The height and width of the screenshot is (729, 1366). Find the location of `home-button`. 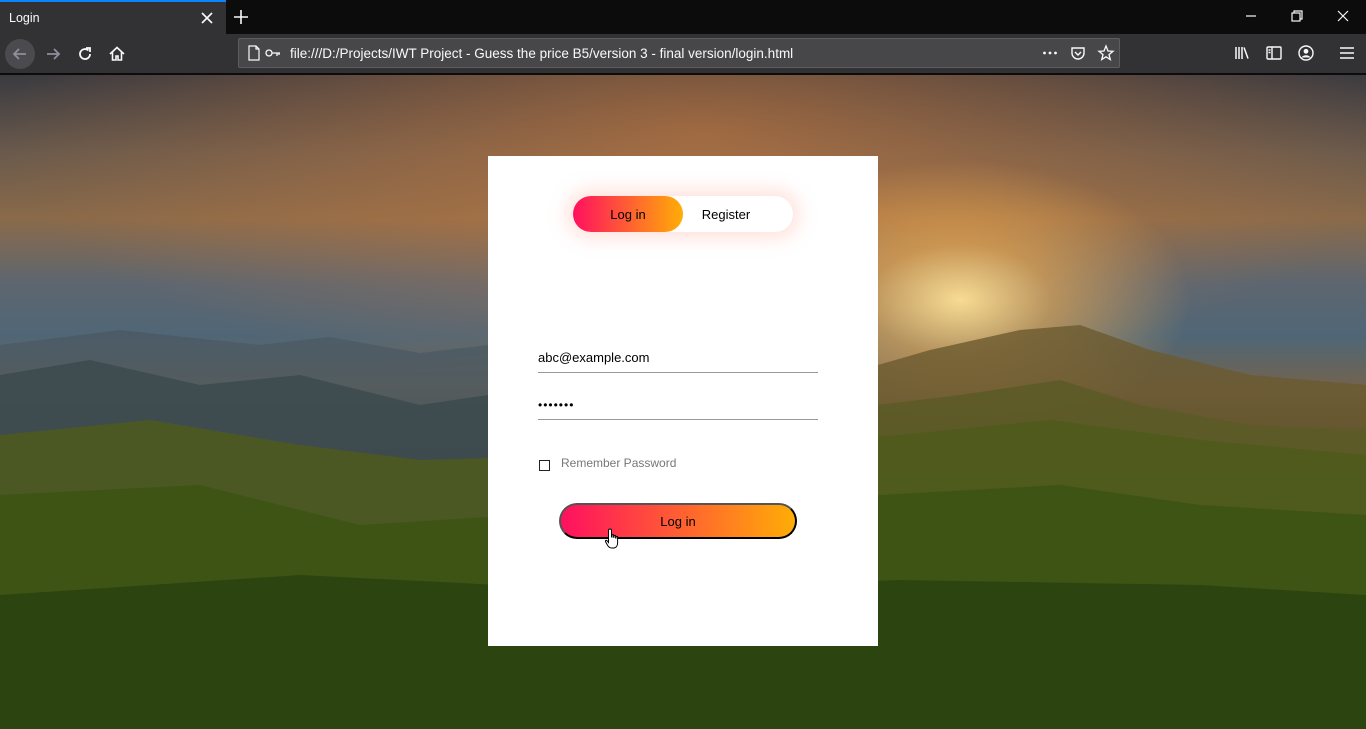

home-button is located at coordinates (117, 54).